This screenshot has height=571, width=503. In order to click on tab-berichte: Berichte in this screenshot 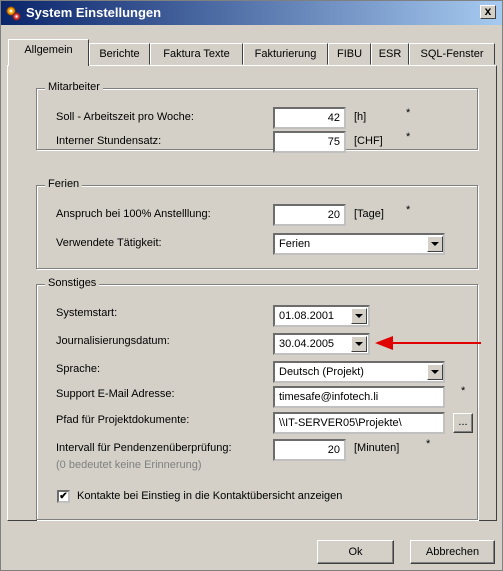, I will do `click(119, 54)`.